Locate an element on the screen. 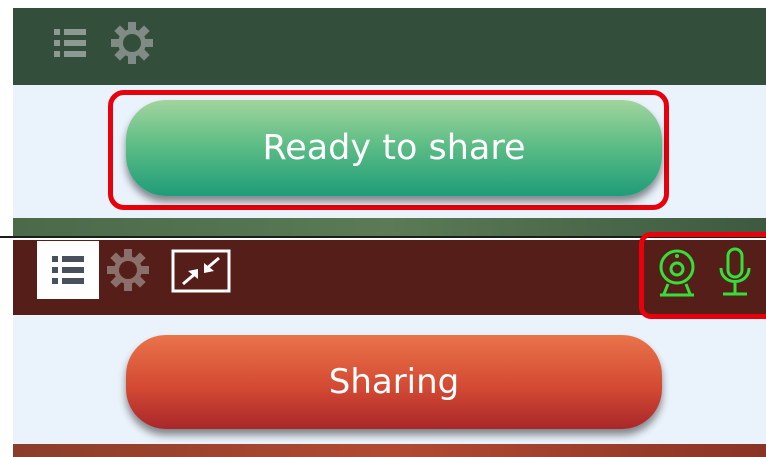  list-button is located at coordinates (68, 270).